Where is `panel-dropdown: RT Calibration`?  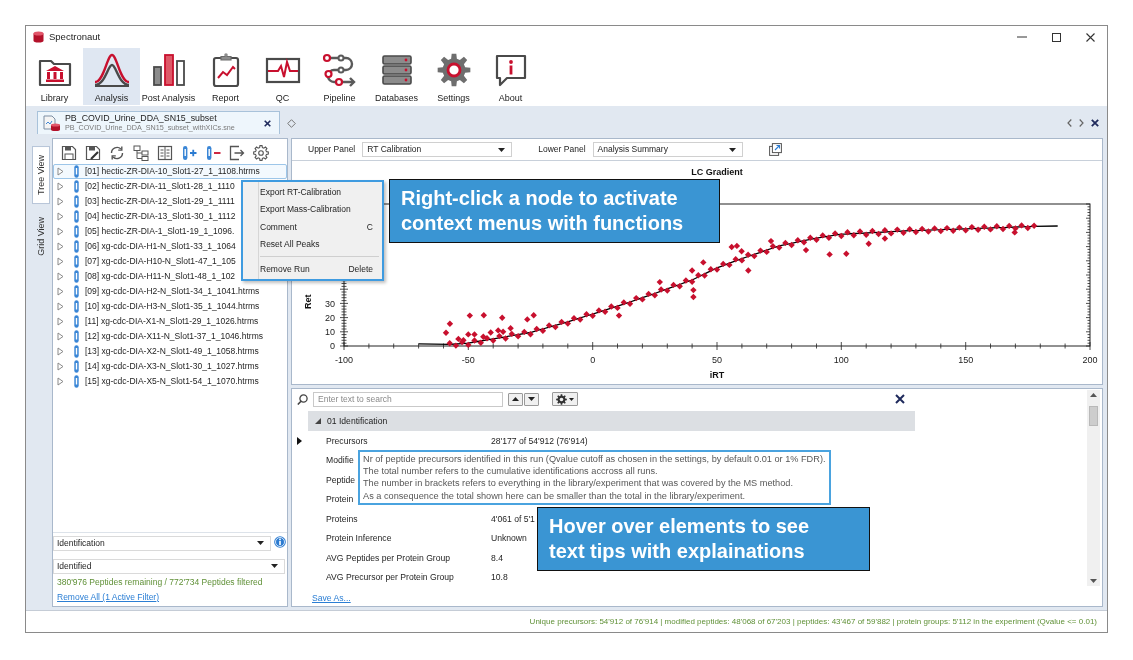
panel-dropdown: RT Calibration is located at coordinates (437, 149).